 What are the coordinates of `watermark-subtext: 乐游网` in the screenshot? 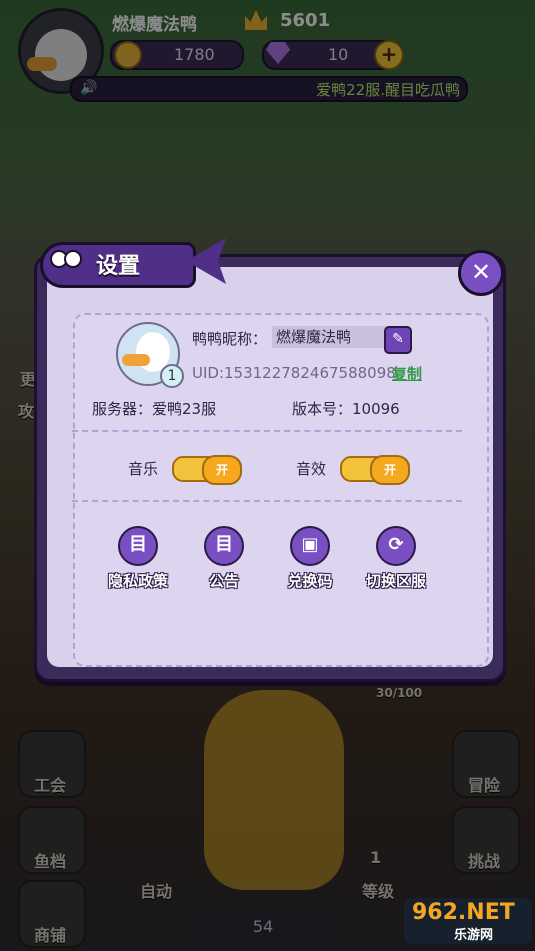 It's located at (474, 935).